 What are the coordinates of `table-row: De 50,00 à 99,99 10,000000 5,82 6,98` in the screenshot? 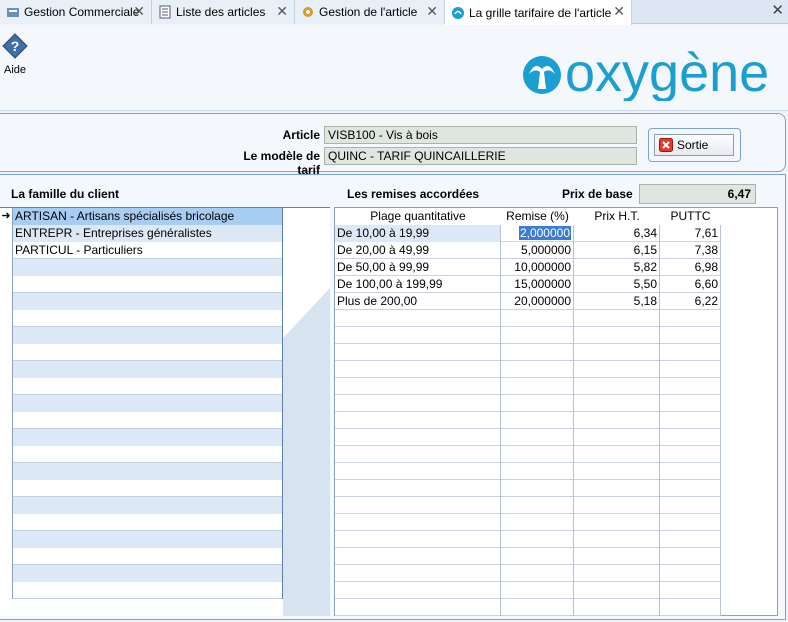 It's located at (528, 267).